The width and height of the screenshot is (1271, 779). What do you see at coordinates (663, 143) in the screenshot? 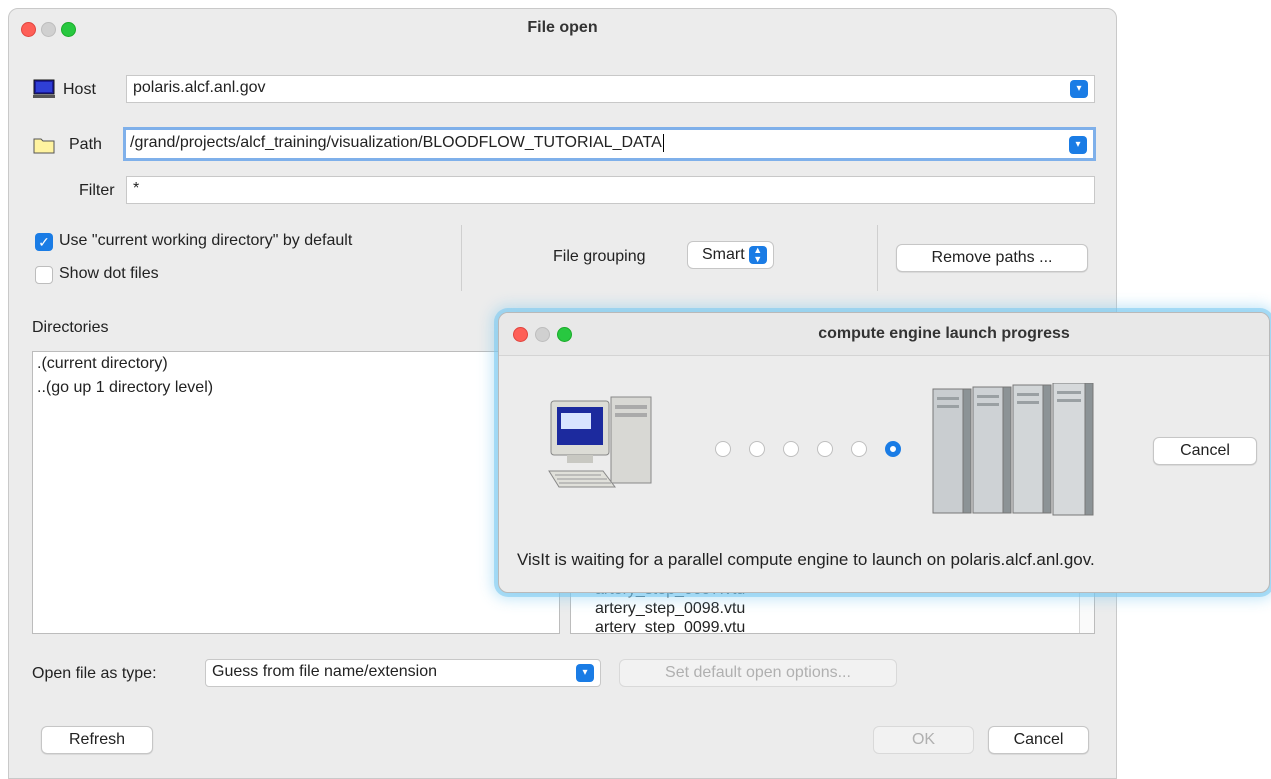
I see `text-cursor` at bounding box center [663, 143].